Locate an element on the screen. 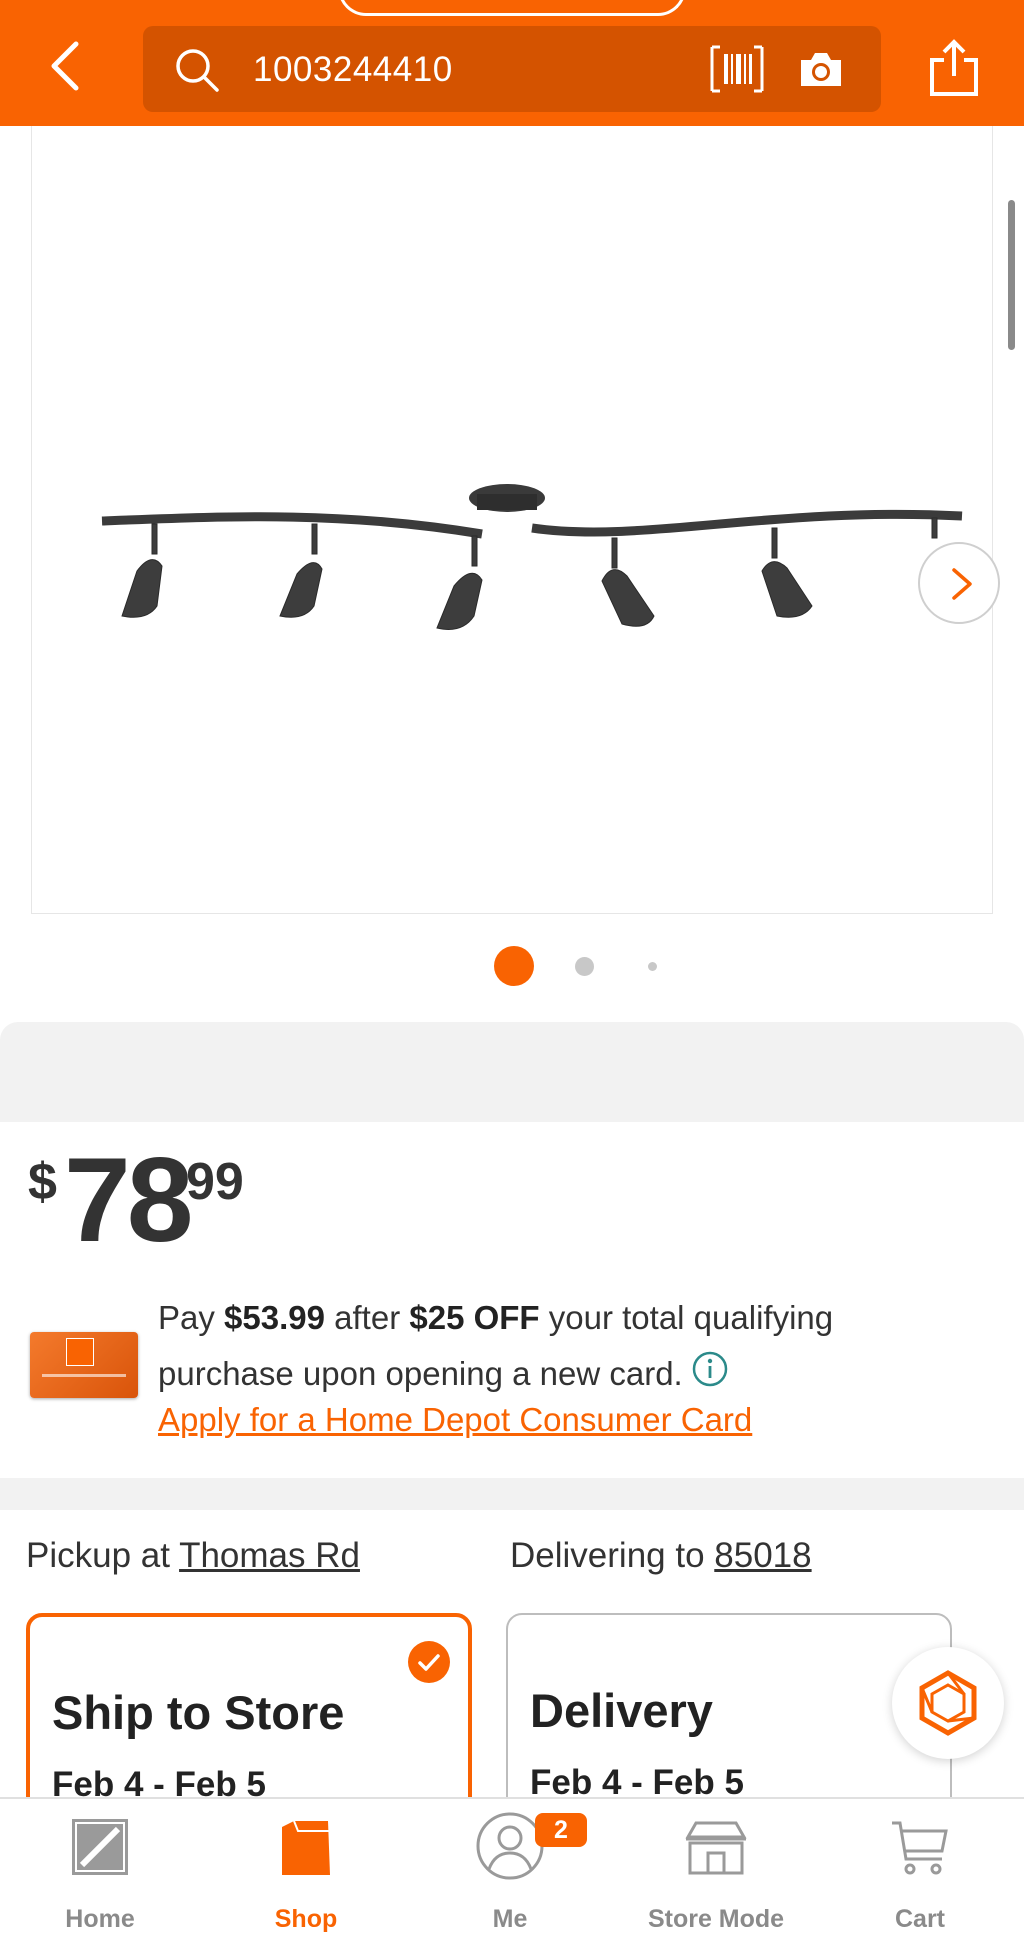 The width and height of the screenshot is (1024, 1953). carousel-pagination is located at coordinates (512, 966).